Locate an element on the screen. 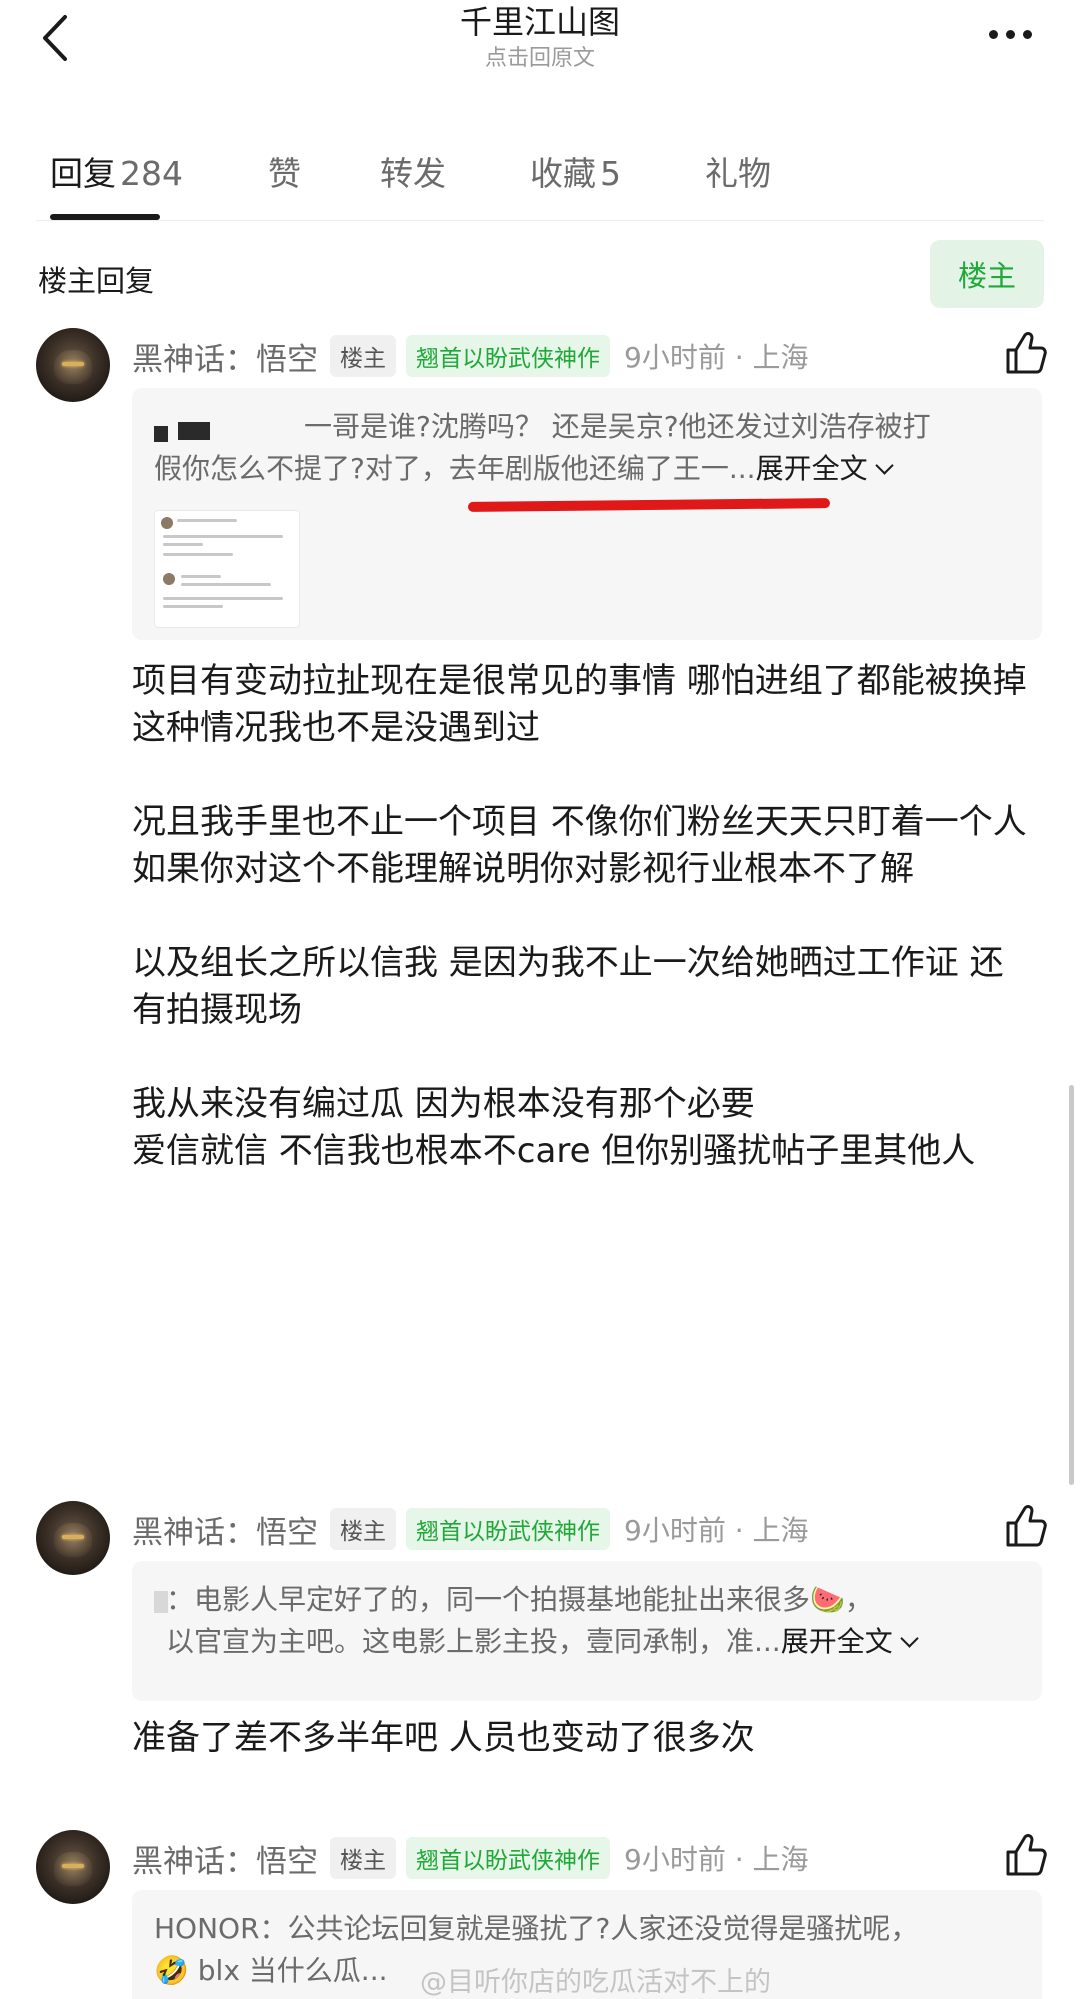  watermark: @目听你店的吃瓜活对不上的 is located at coordinates (595, 1982).